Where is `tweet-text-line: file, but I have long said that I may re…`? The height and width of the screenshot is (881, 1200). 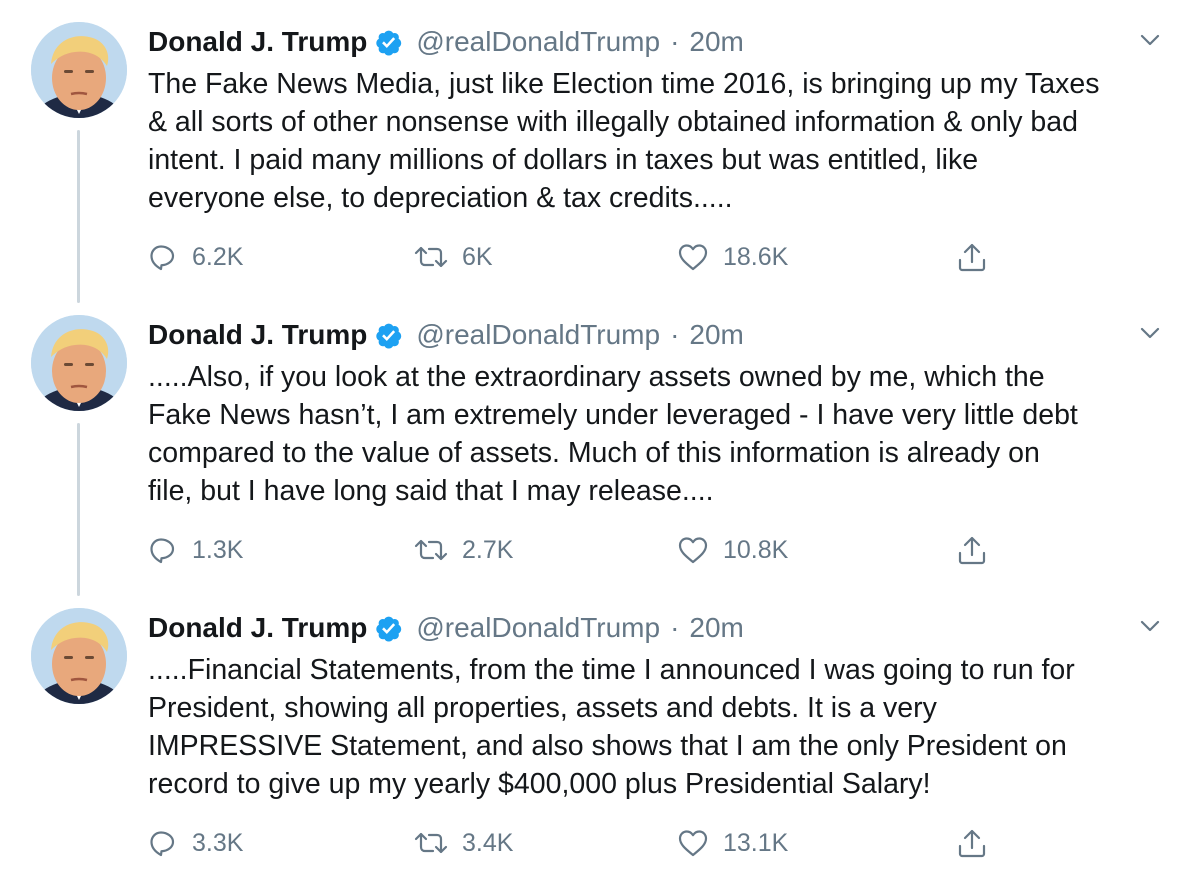 tweet-text-line: file, but I have long said that I may re… is located at coordinates (431, 491).